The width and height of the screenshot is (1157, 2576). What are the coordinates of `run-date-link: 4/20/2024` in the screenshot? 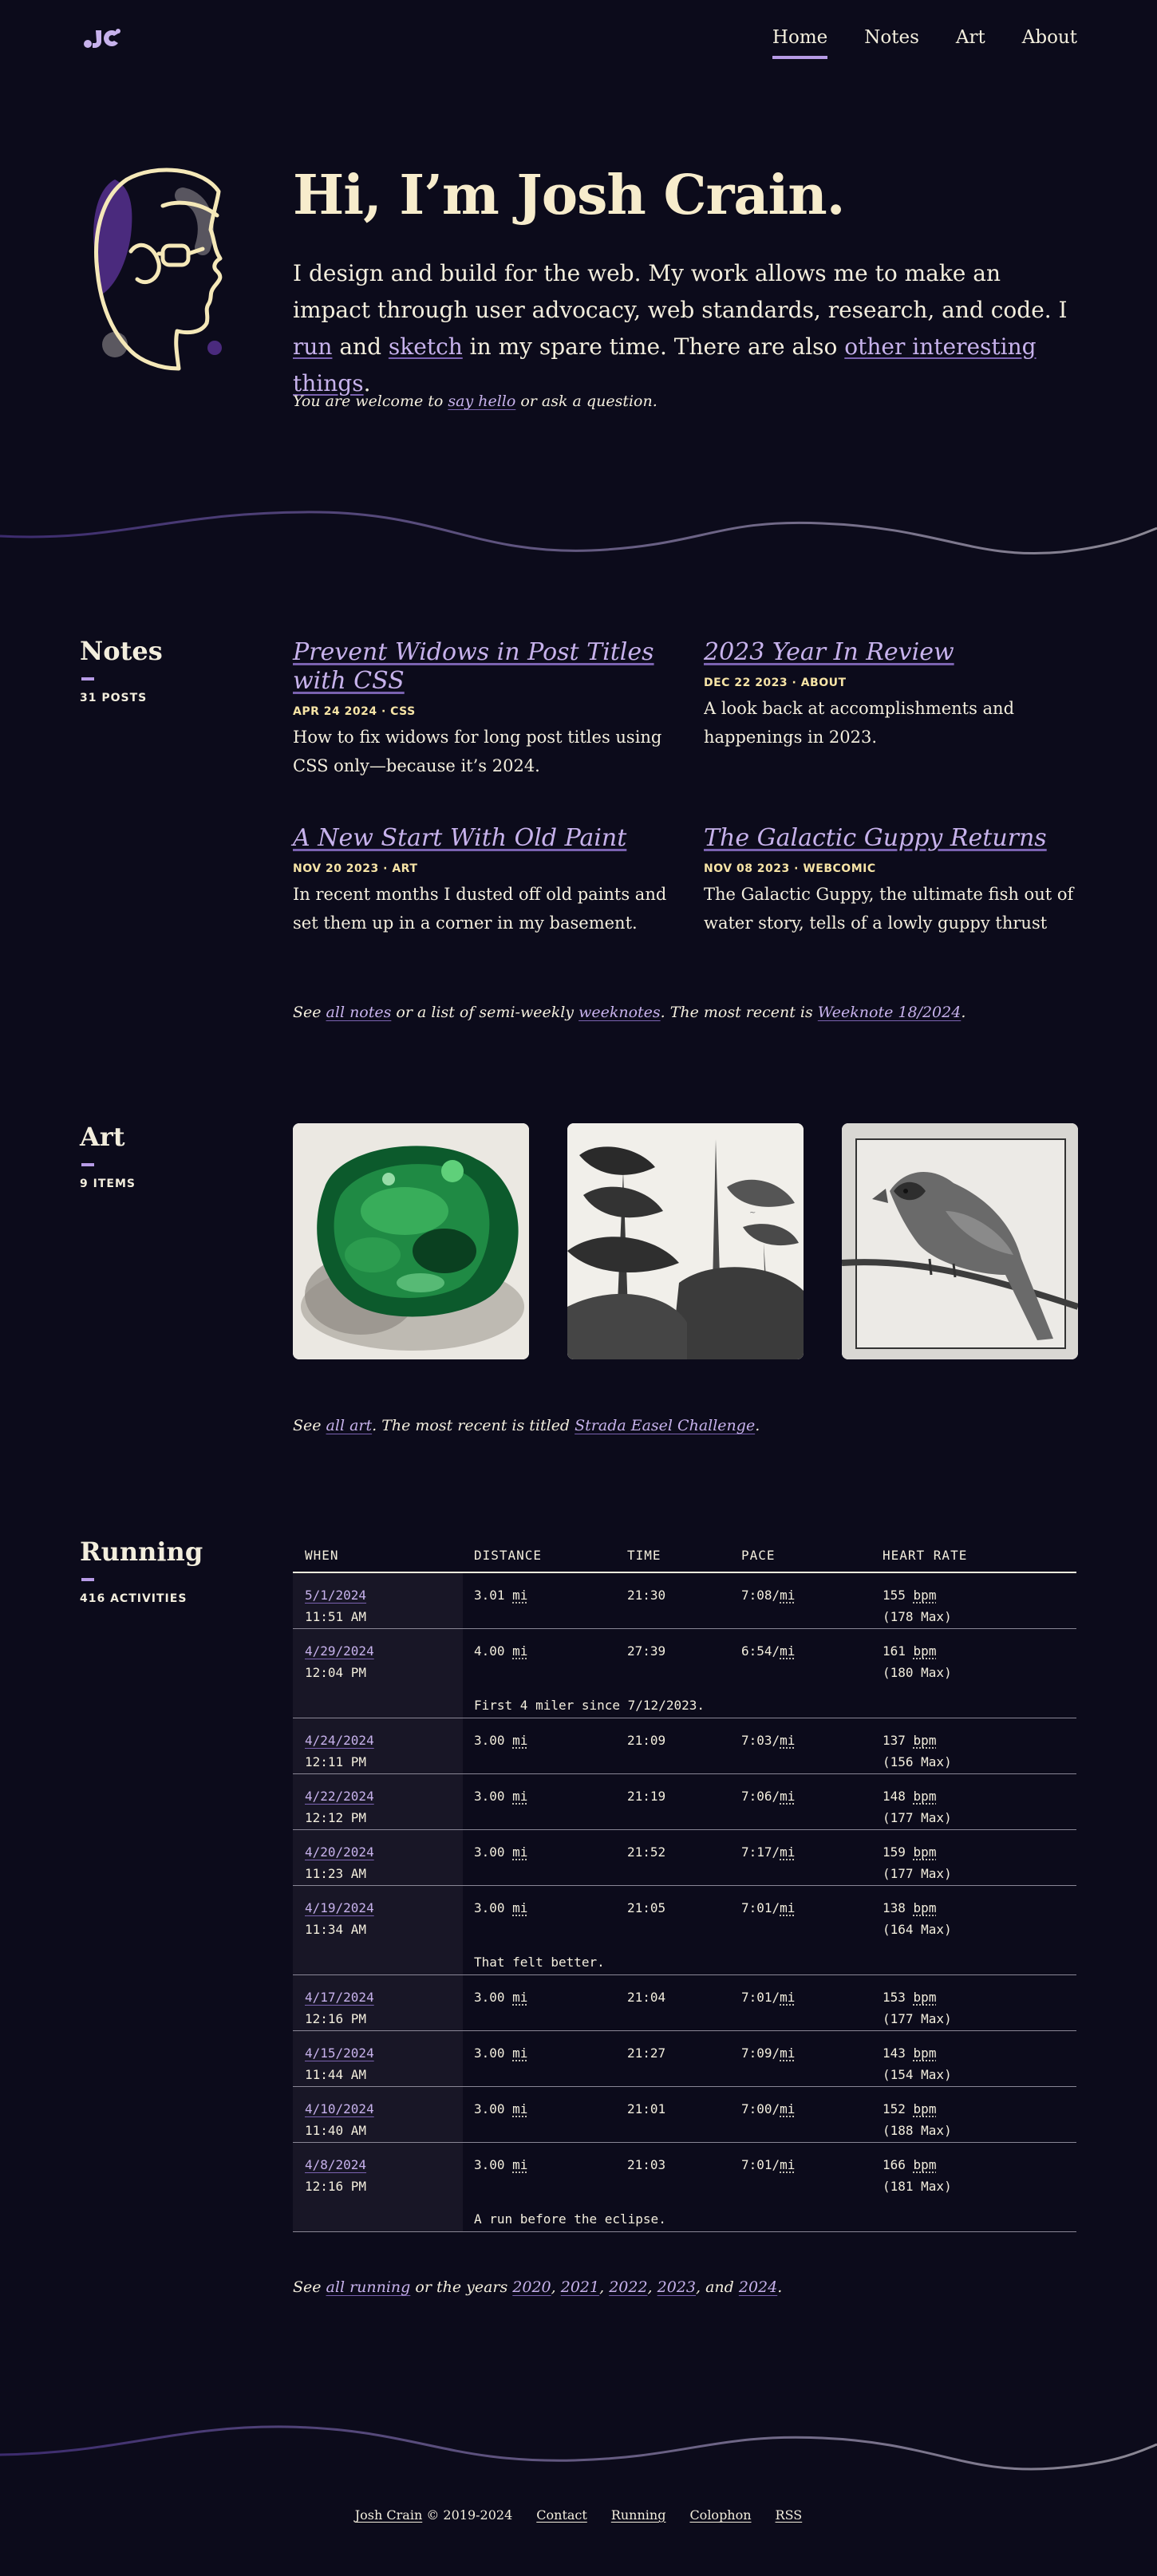 It's located at (339, 1852).